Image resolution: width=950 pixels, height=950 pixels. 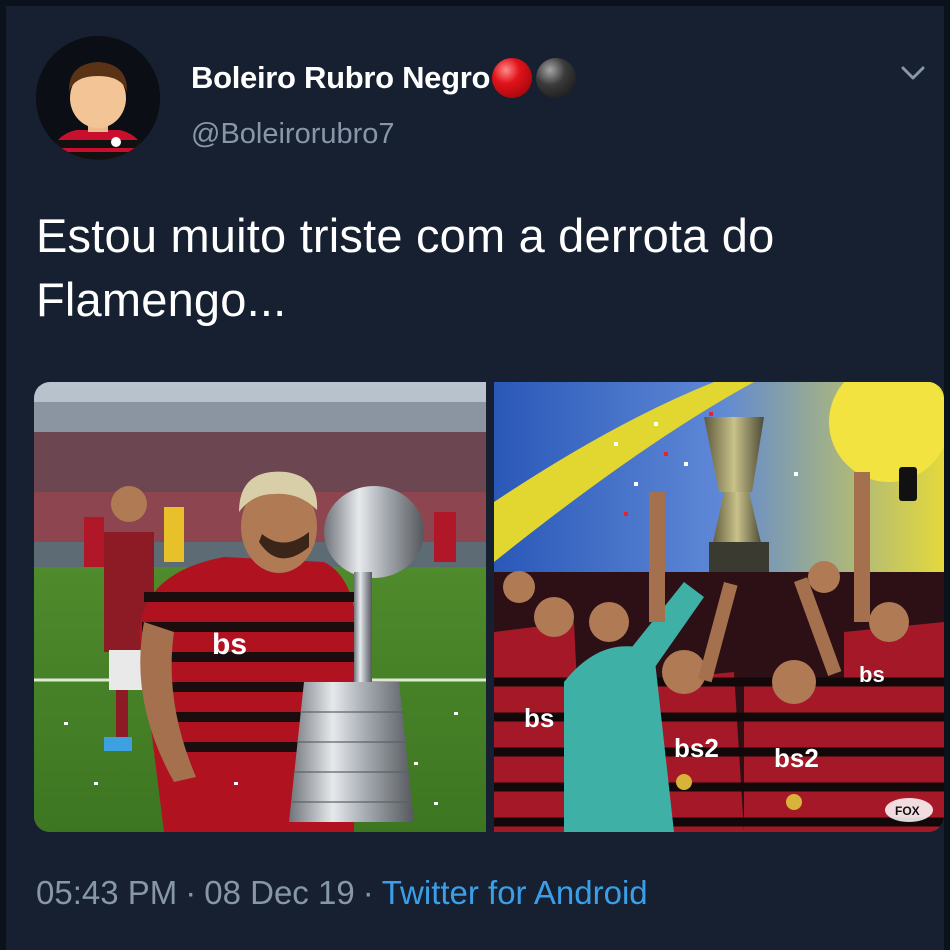 I want to click on red-ball-emoji, so click(x=512, y=78).